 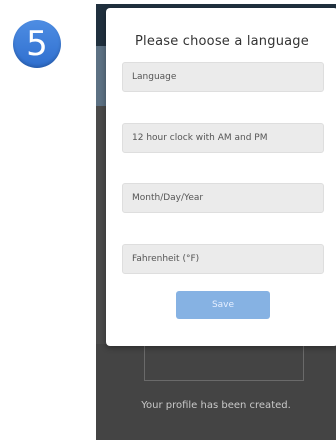 I want to click on profile-created-message: Your profile has been created., so click(x=216, y=405).